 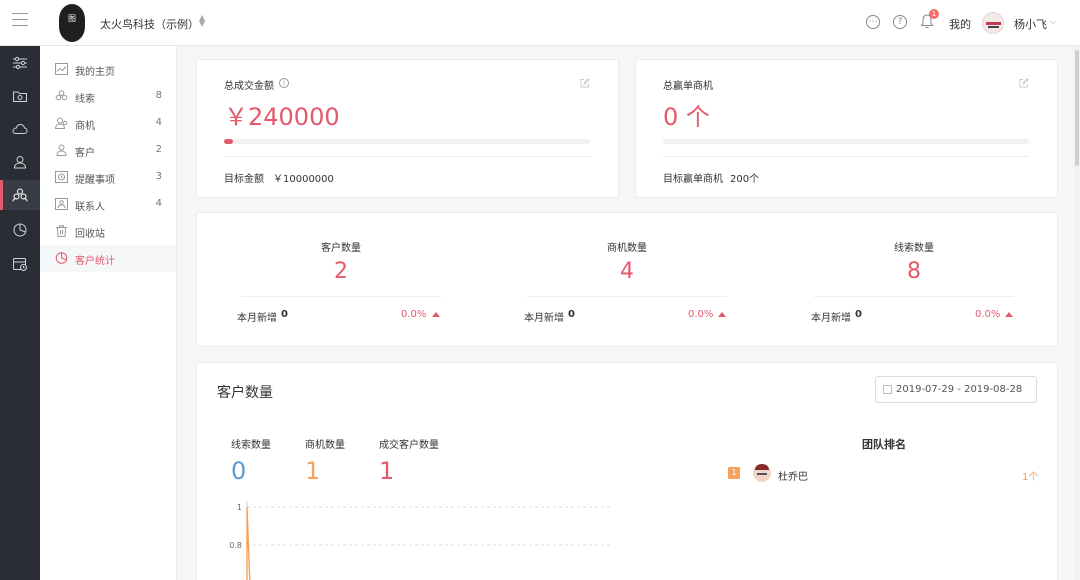 What do you see at coordinates (793, 477) in the screenshot?
I see `member-name: 杜乔巴` at bounding box center [793, 477].